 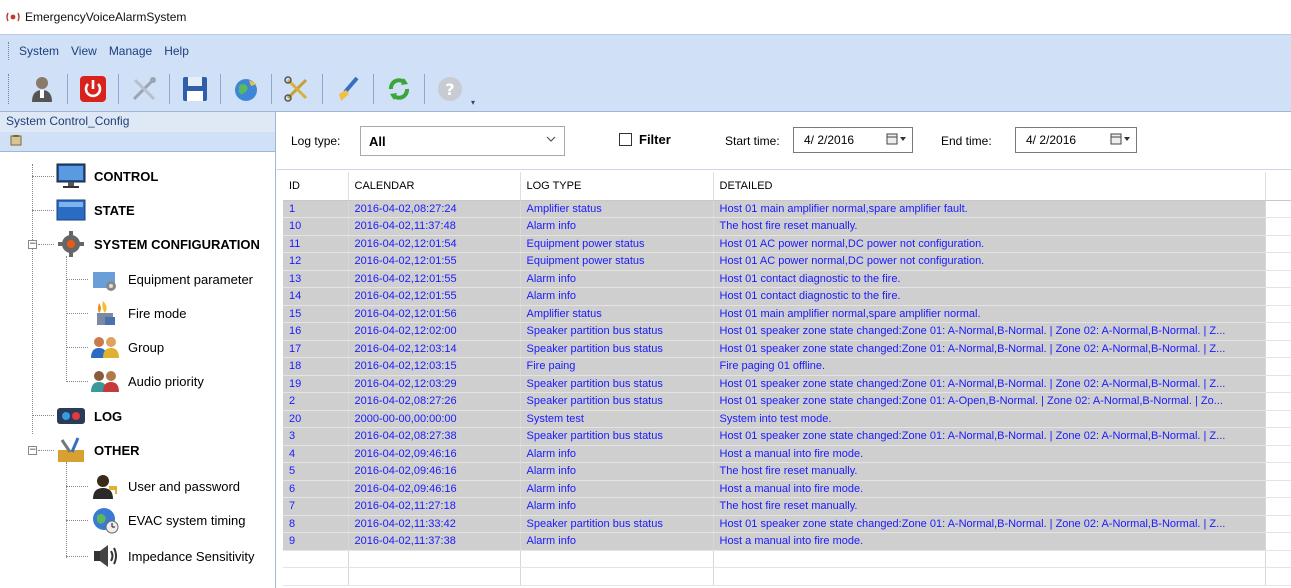 What do you see at coordinates (989, 366) in the screenshot?
I see `cell-detailed: Fire paging 01 offline.` at bounding box center [989, 366].